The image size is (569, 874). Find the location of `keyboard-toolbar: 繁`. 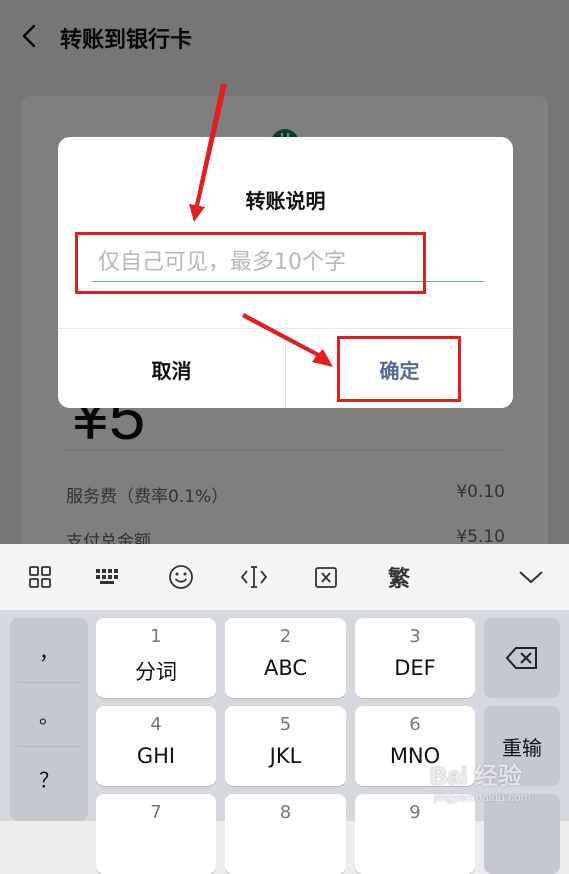

keyboard-toolbar: 繁 is located at coordinates (284, 577).